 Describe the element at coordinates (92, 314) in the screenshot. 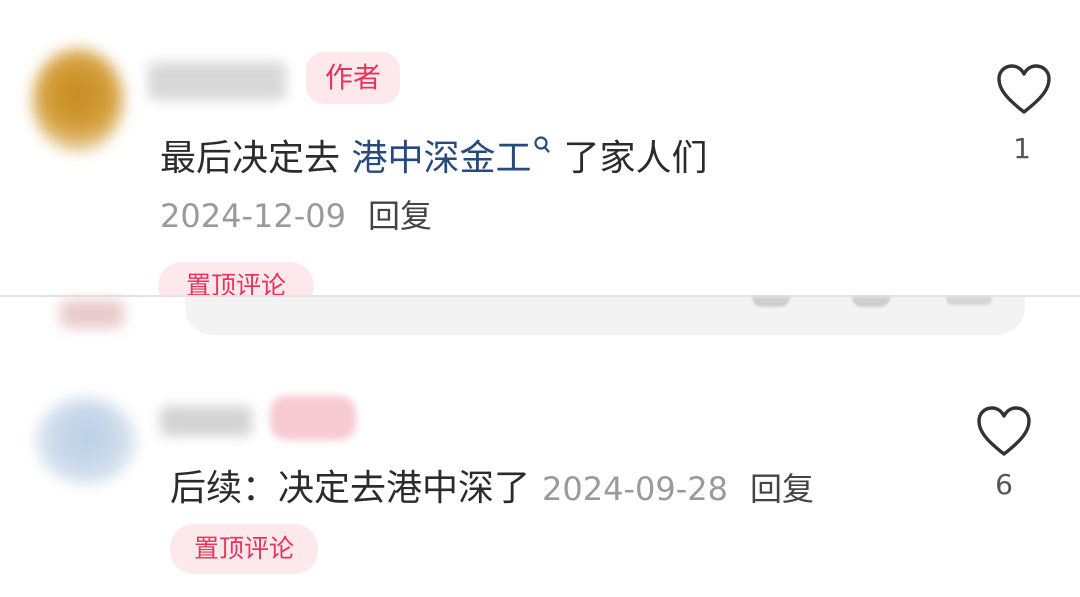

I see `reply-avatar-blurred` at that location.